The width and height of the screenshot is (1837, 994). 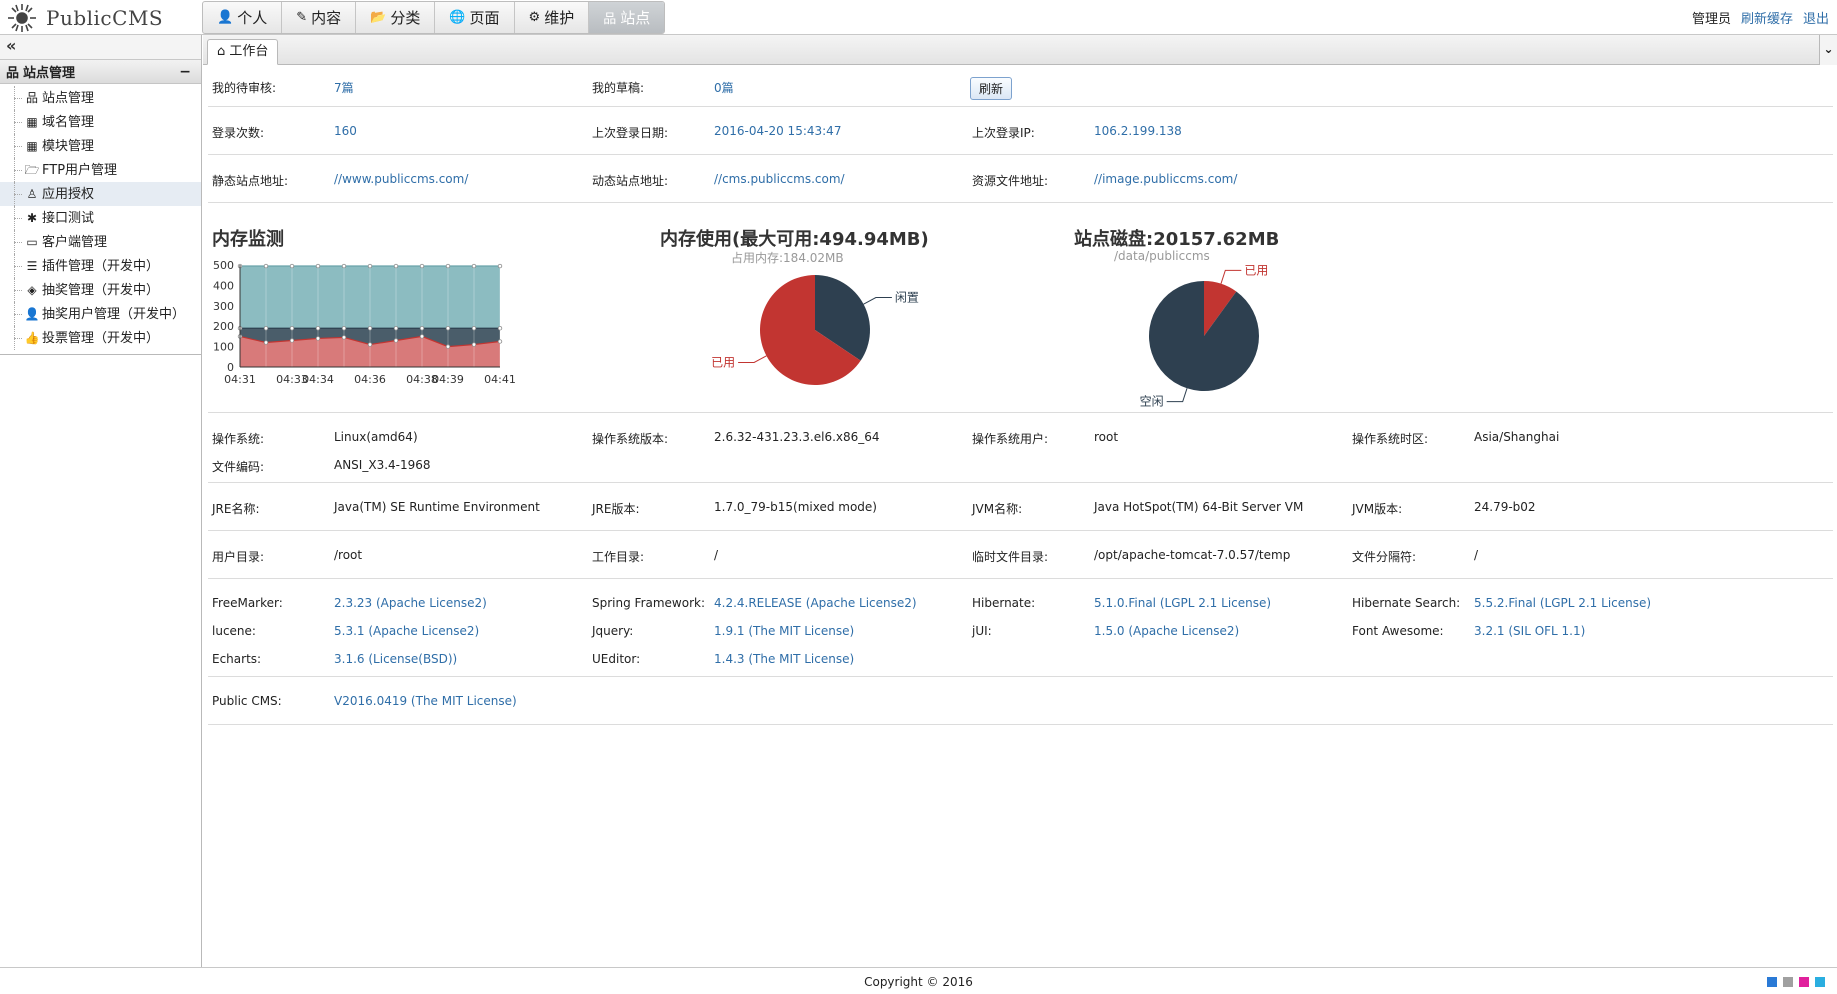 I want to click on sidebar-item-9: 👤 抽奖用户管理（开发中）, so click(x=100, y=314).